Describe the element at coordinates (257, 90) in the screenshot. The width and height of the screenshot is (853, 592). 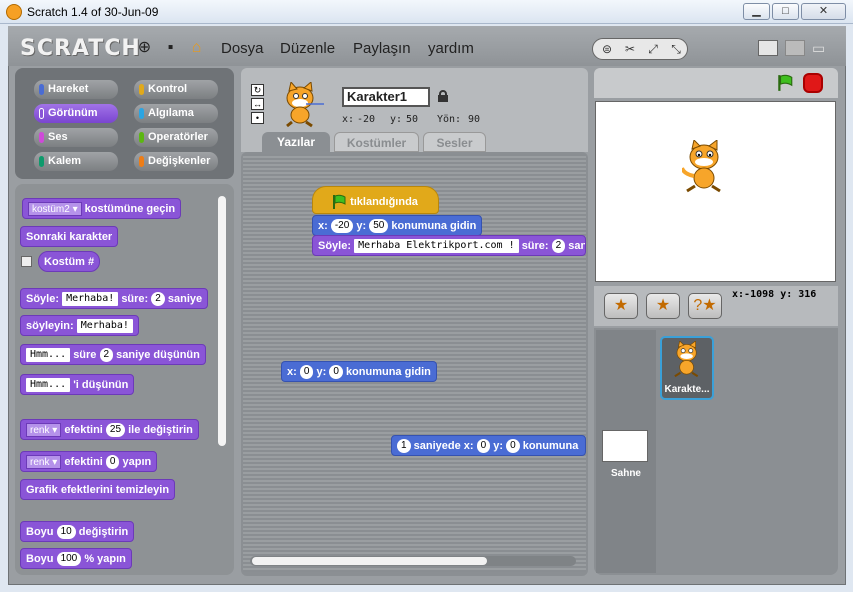
I see `rotate-style-full-icon: ↻` at that location.